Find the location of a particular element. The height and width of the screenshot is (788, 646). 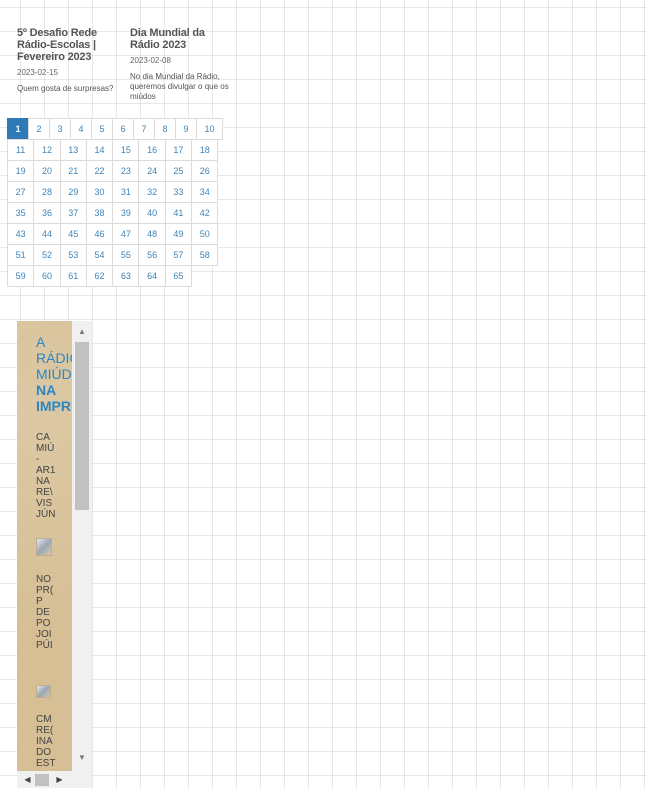

page-link-current: 1 is located at coordinates (18, 129).